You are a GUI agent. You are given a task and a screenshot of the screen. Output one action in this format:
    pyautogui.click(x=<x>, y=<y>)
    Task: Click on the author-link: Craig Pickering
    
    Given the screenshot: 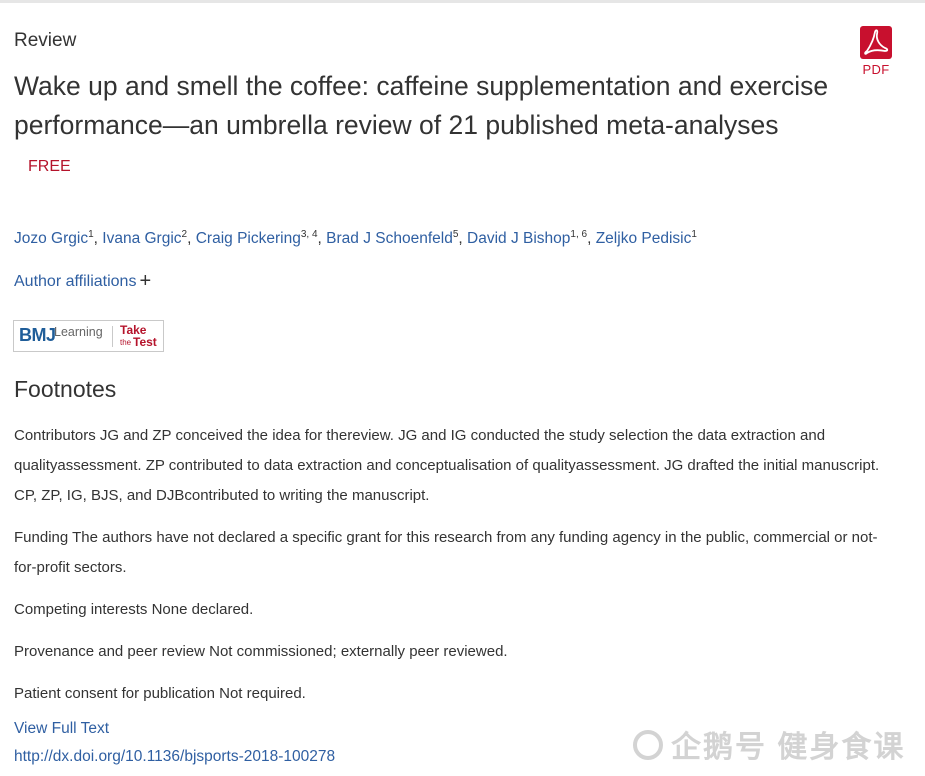 What is the action you would take?
    pyautogui.click(x=248, y=238)
    